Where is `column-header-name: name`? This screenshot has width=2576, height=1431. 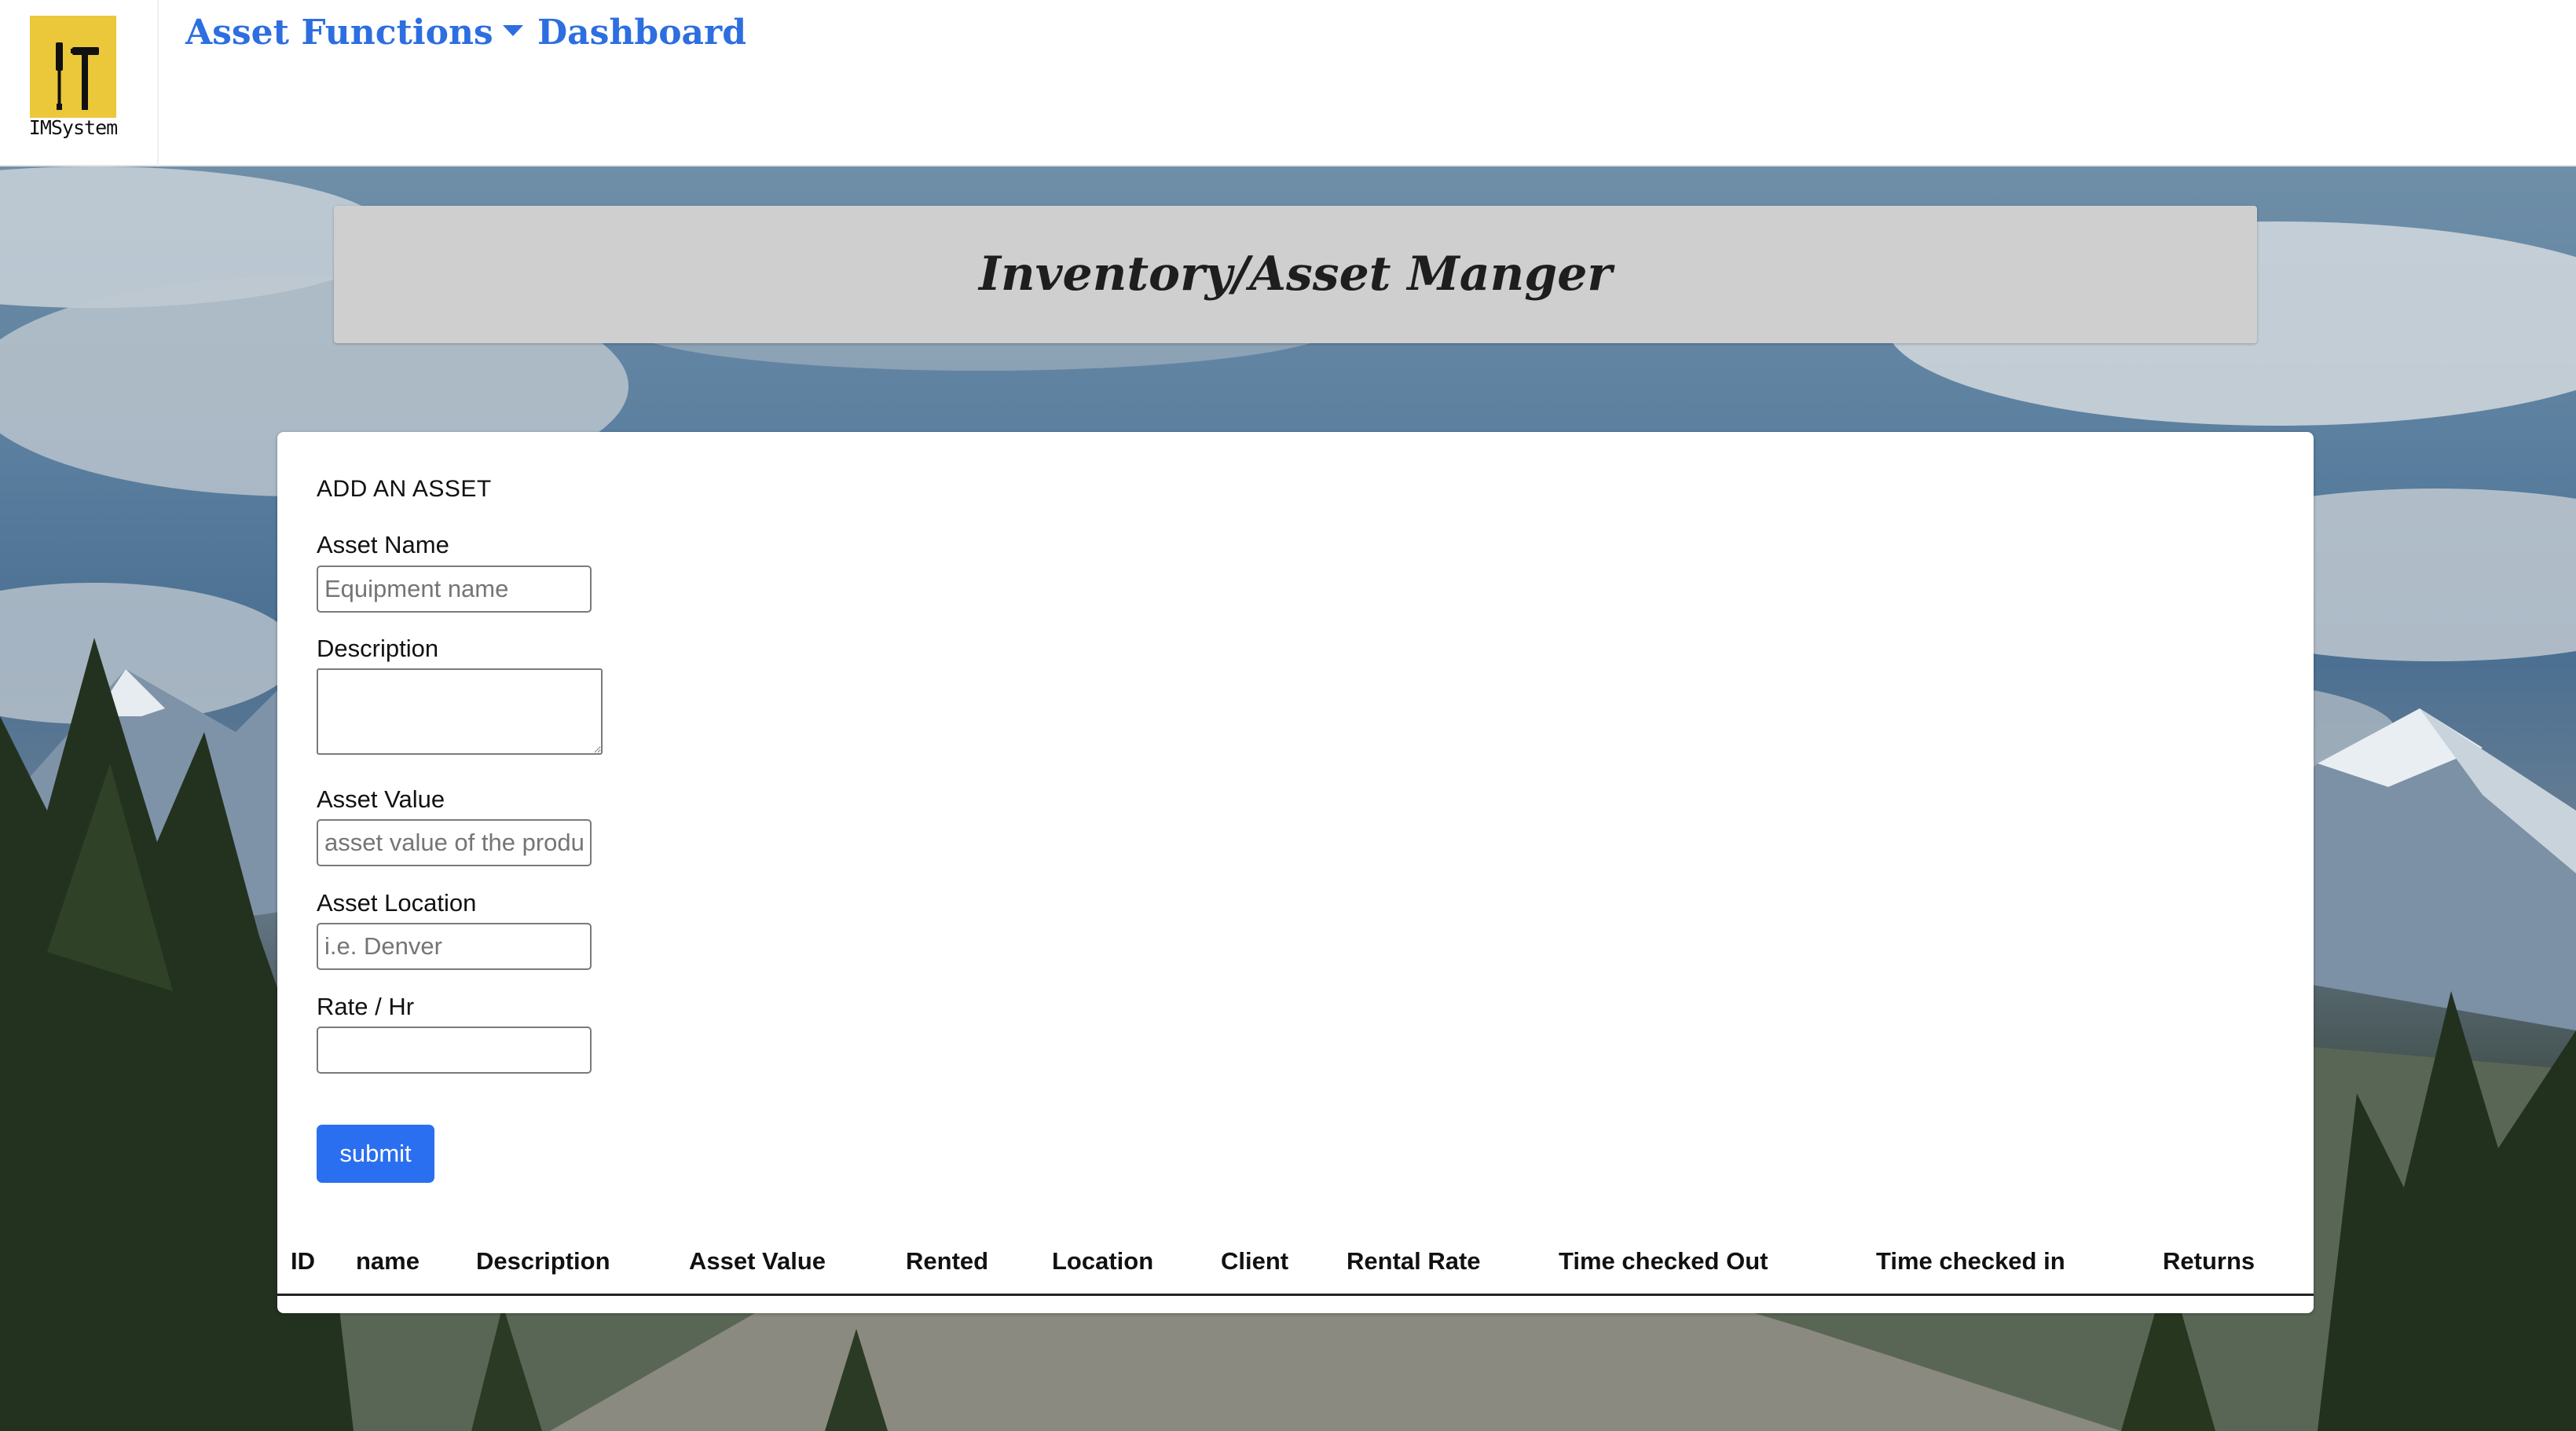 column-header-name: name is located at coordinates (388, 1261).